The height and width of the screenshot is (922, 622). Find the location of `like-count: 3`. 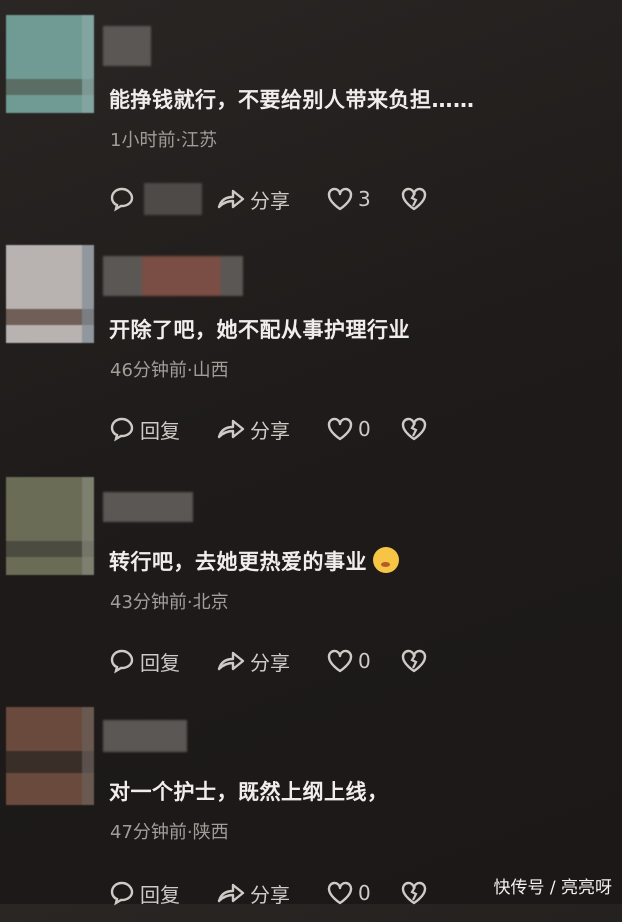

like-count: 3 is located at coordinates (364, 199).